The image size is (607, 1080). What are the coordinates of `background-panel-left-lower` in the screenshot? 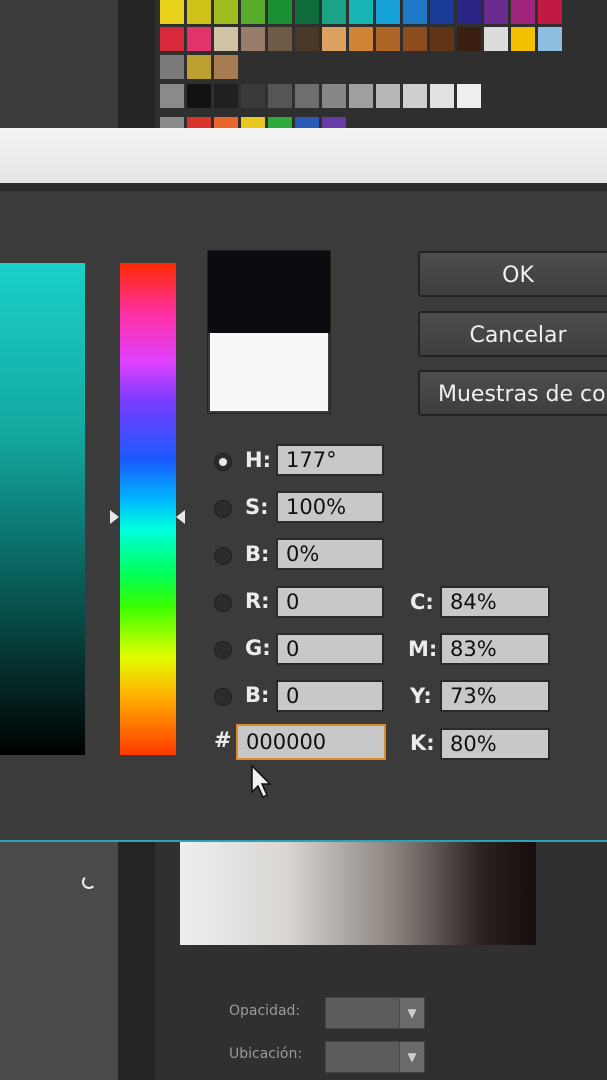 It's located at (62, 960).